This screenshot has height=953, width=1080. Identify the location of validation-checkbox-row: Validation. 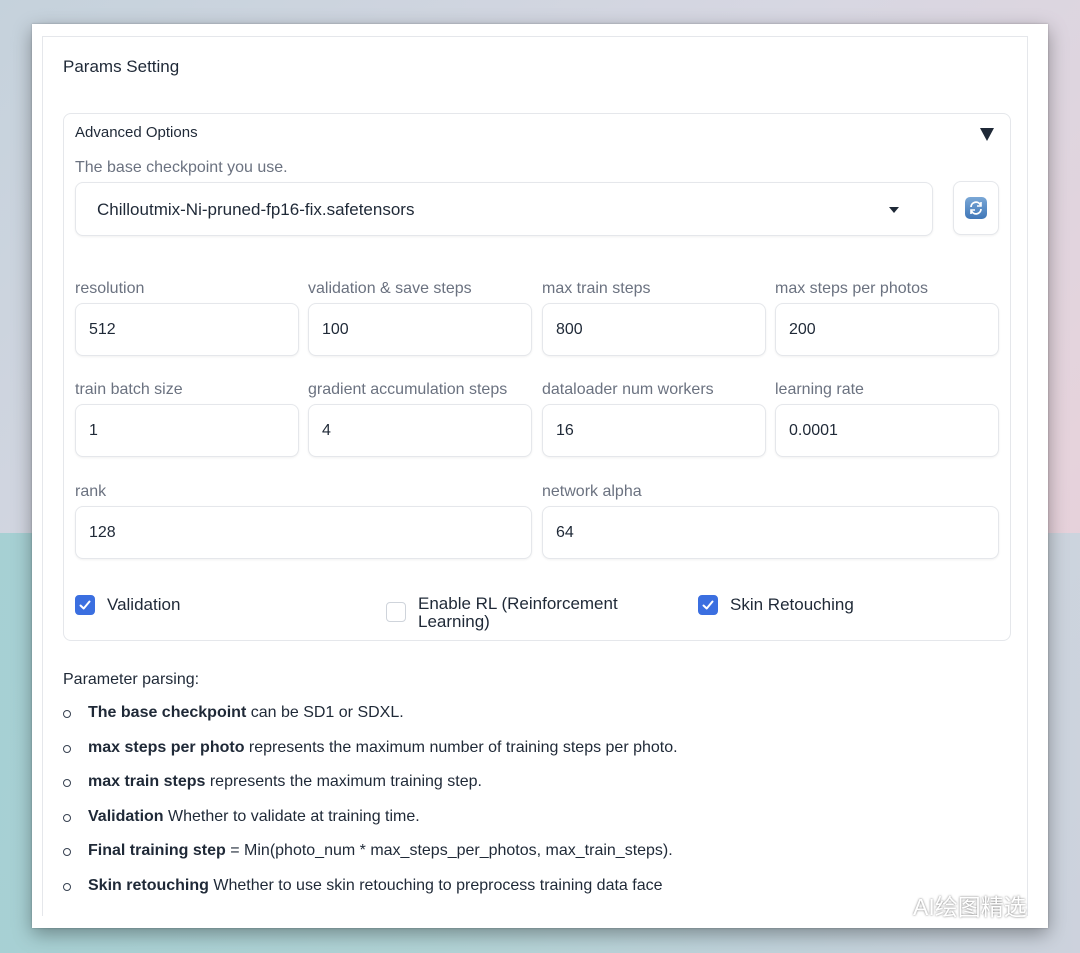
(127, 605).